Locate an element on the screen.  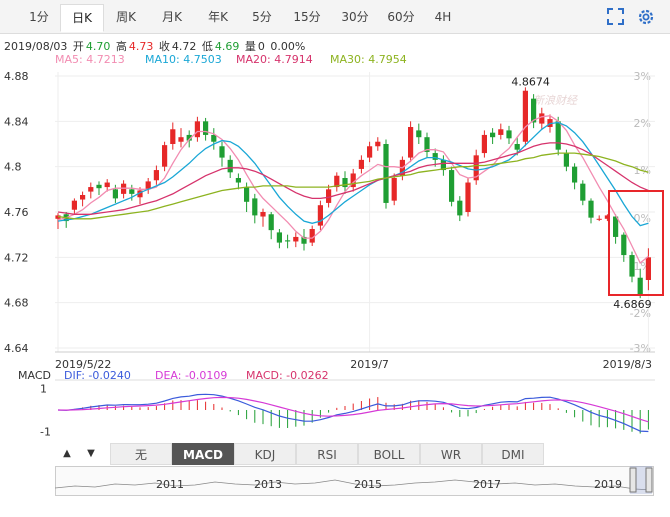
y-tick-label: 4.68 is located at coordinates (16, 303).